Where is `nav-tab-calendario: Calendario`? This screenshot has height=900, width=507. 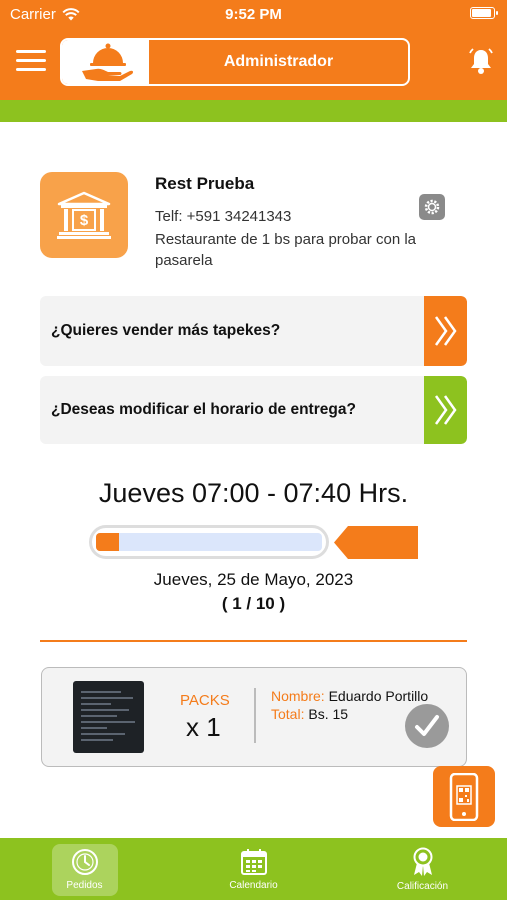 nav-tab-calendario: Calendario is located at coordinates (253, 869).